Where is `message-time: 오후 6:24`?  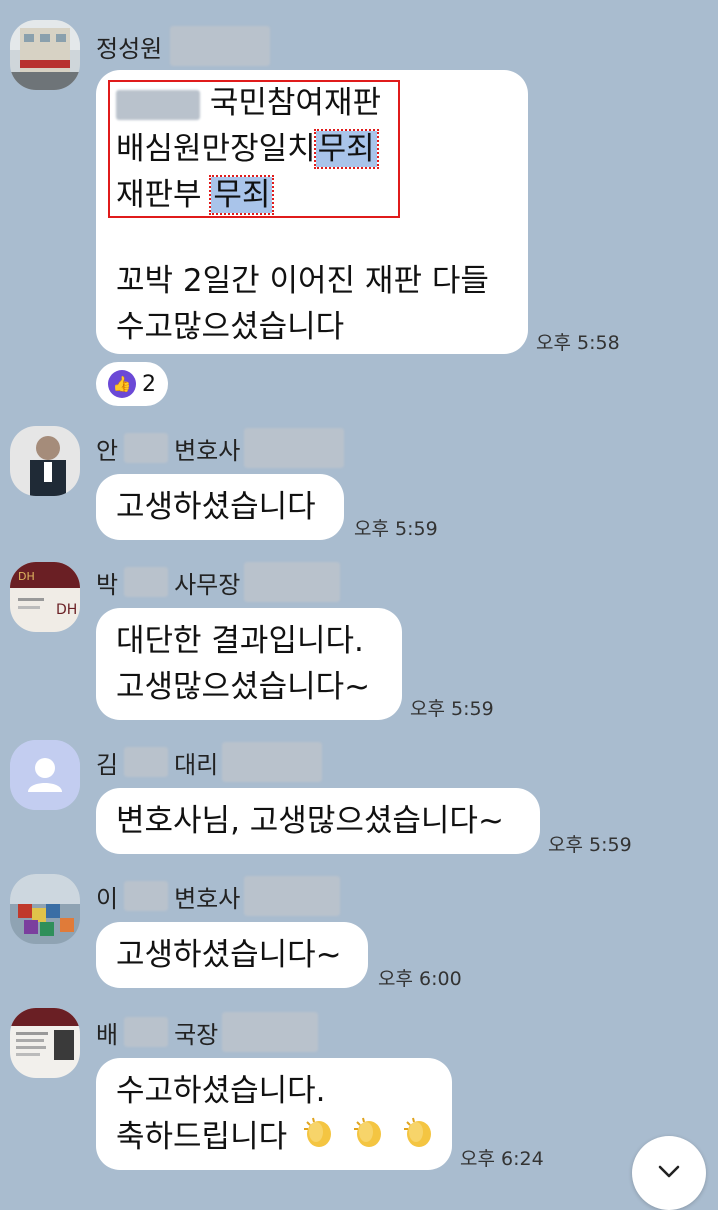
message-time: 오후 6:24 is located at coordinates (502, 1159).